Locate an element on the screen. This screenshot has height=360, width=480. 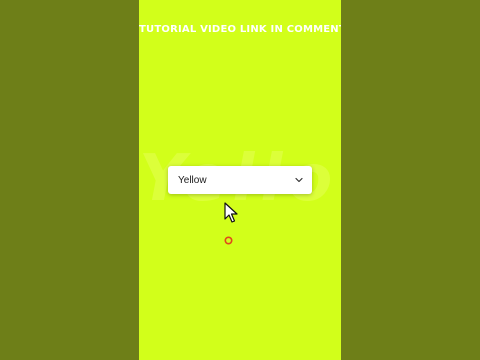
click-ring-icon is located at coordinates (228, 240).